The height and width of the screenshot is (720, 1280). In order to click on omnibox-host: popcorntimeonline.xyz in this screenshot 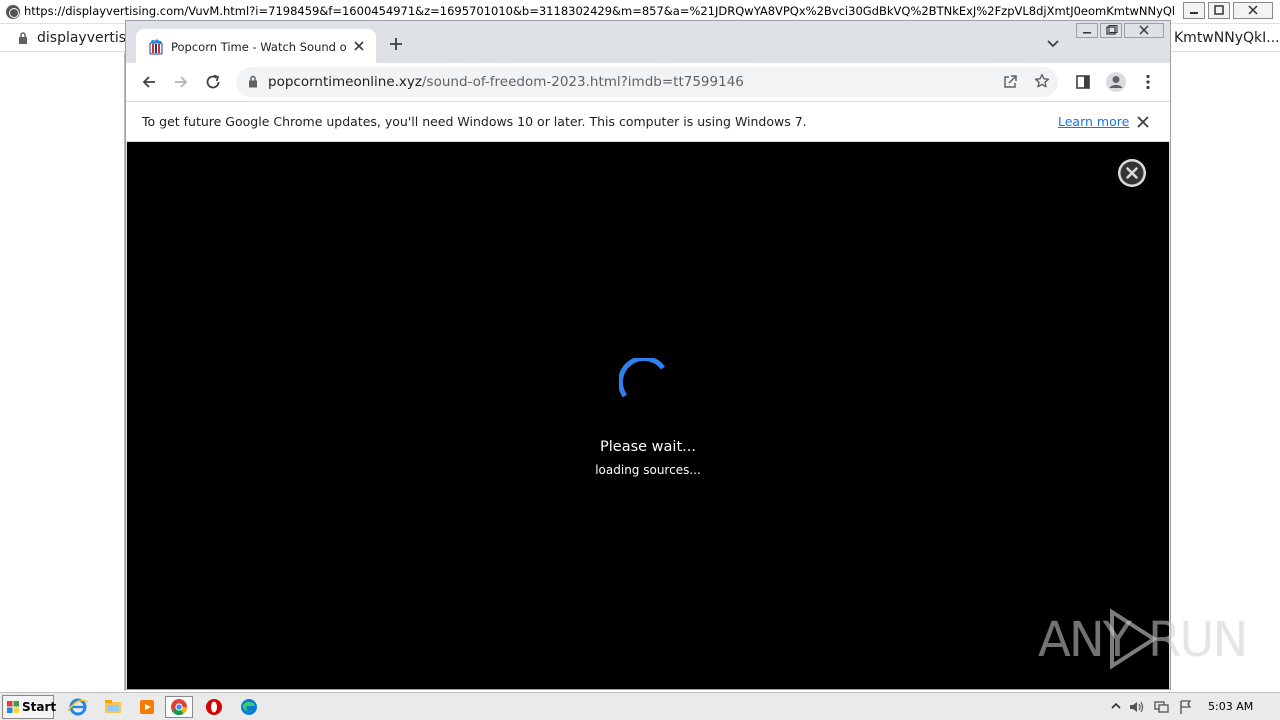, I will do `click(345, 82)`.